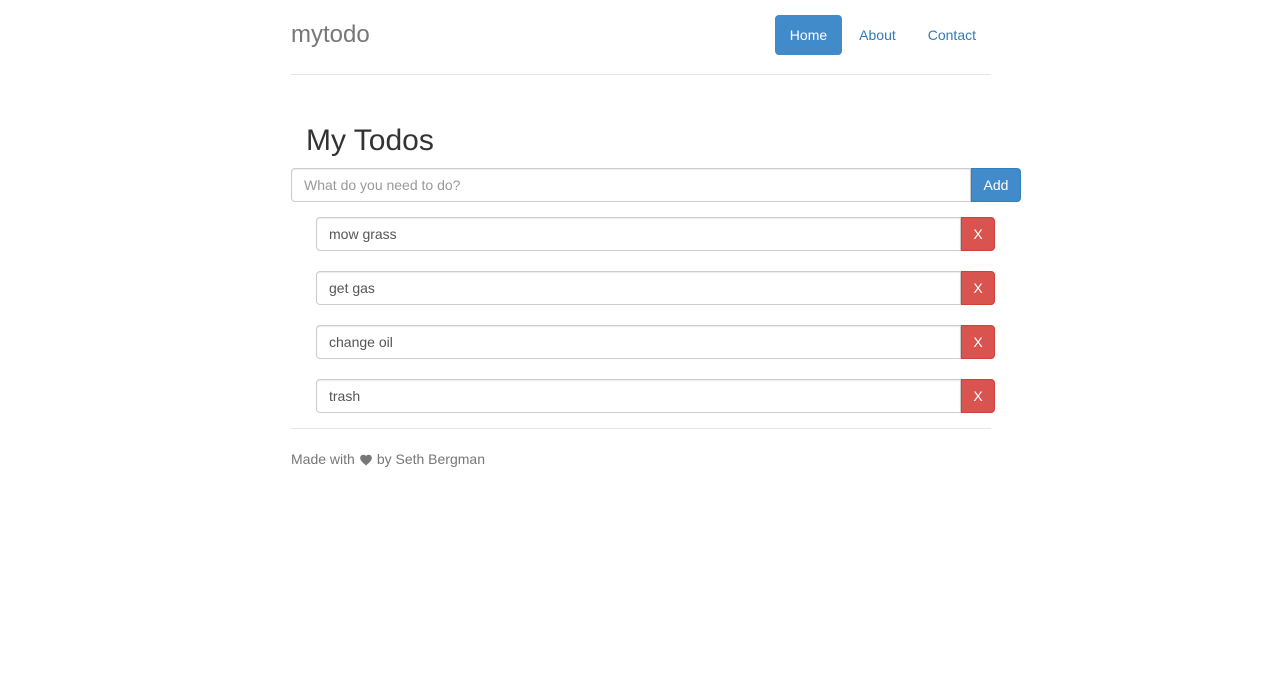 The image size is (1282, 696). Describe the element at coordinates (641, 448) in the screenshot. I see `footer: Made with by Seth Bergman` at that location.